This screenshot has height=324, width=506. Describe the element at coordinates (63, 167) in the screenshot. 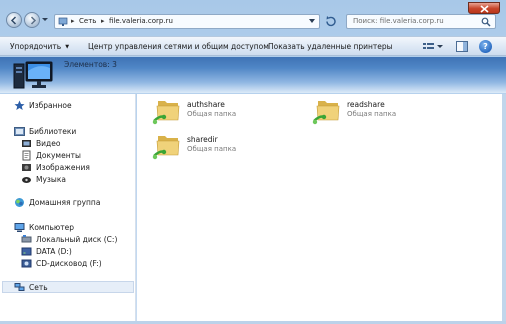

I see `nav-label: Изображения` at that location.